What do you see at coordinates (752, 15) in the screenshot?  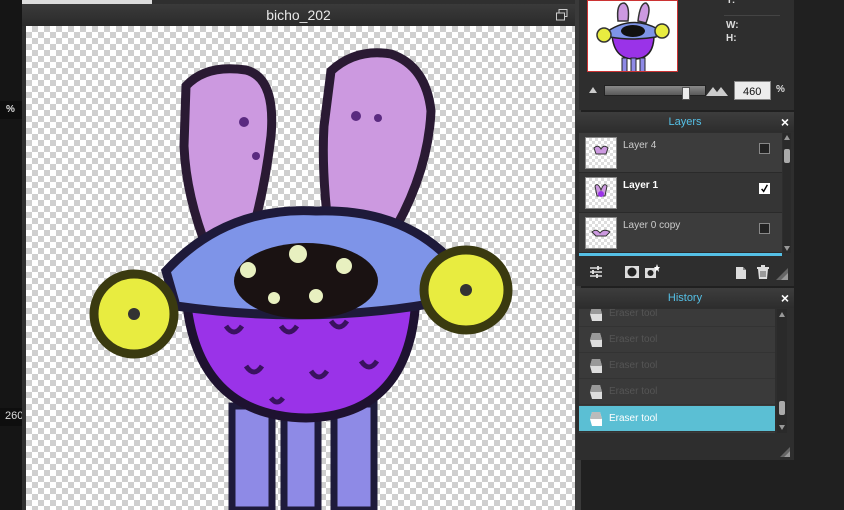 I see `info-divider` at bounding box center [752, 15].